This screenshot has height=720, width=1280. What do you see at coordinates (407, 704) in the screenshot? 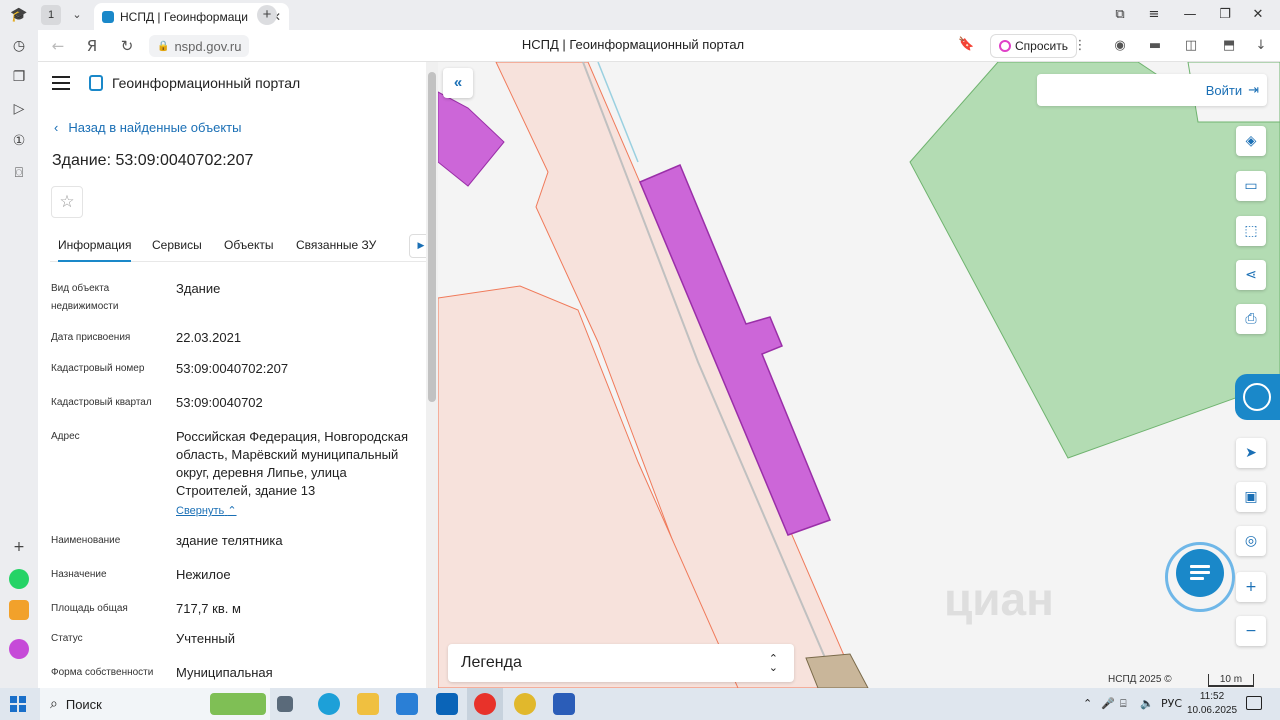
I see `store-icon` at bounding box center [407, 704].